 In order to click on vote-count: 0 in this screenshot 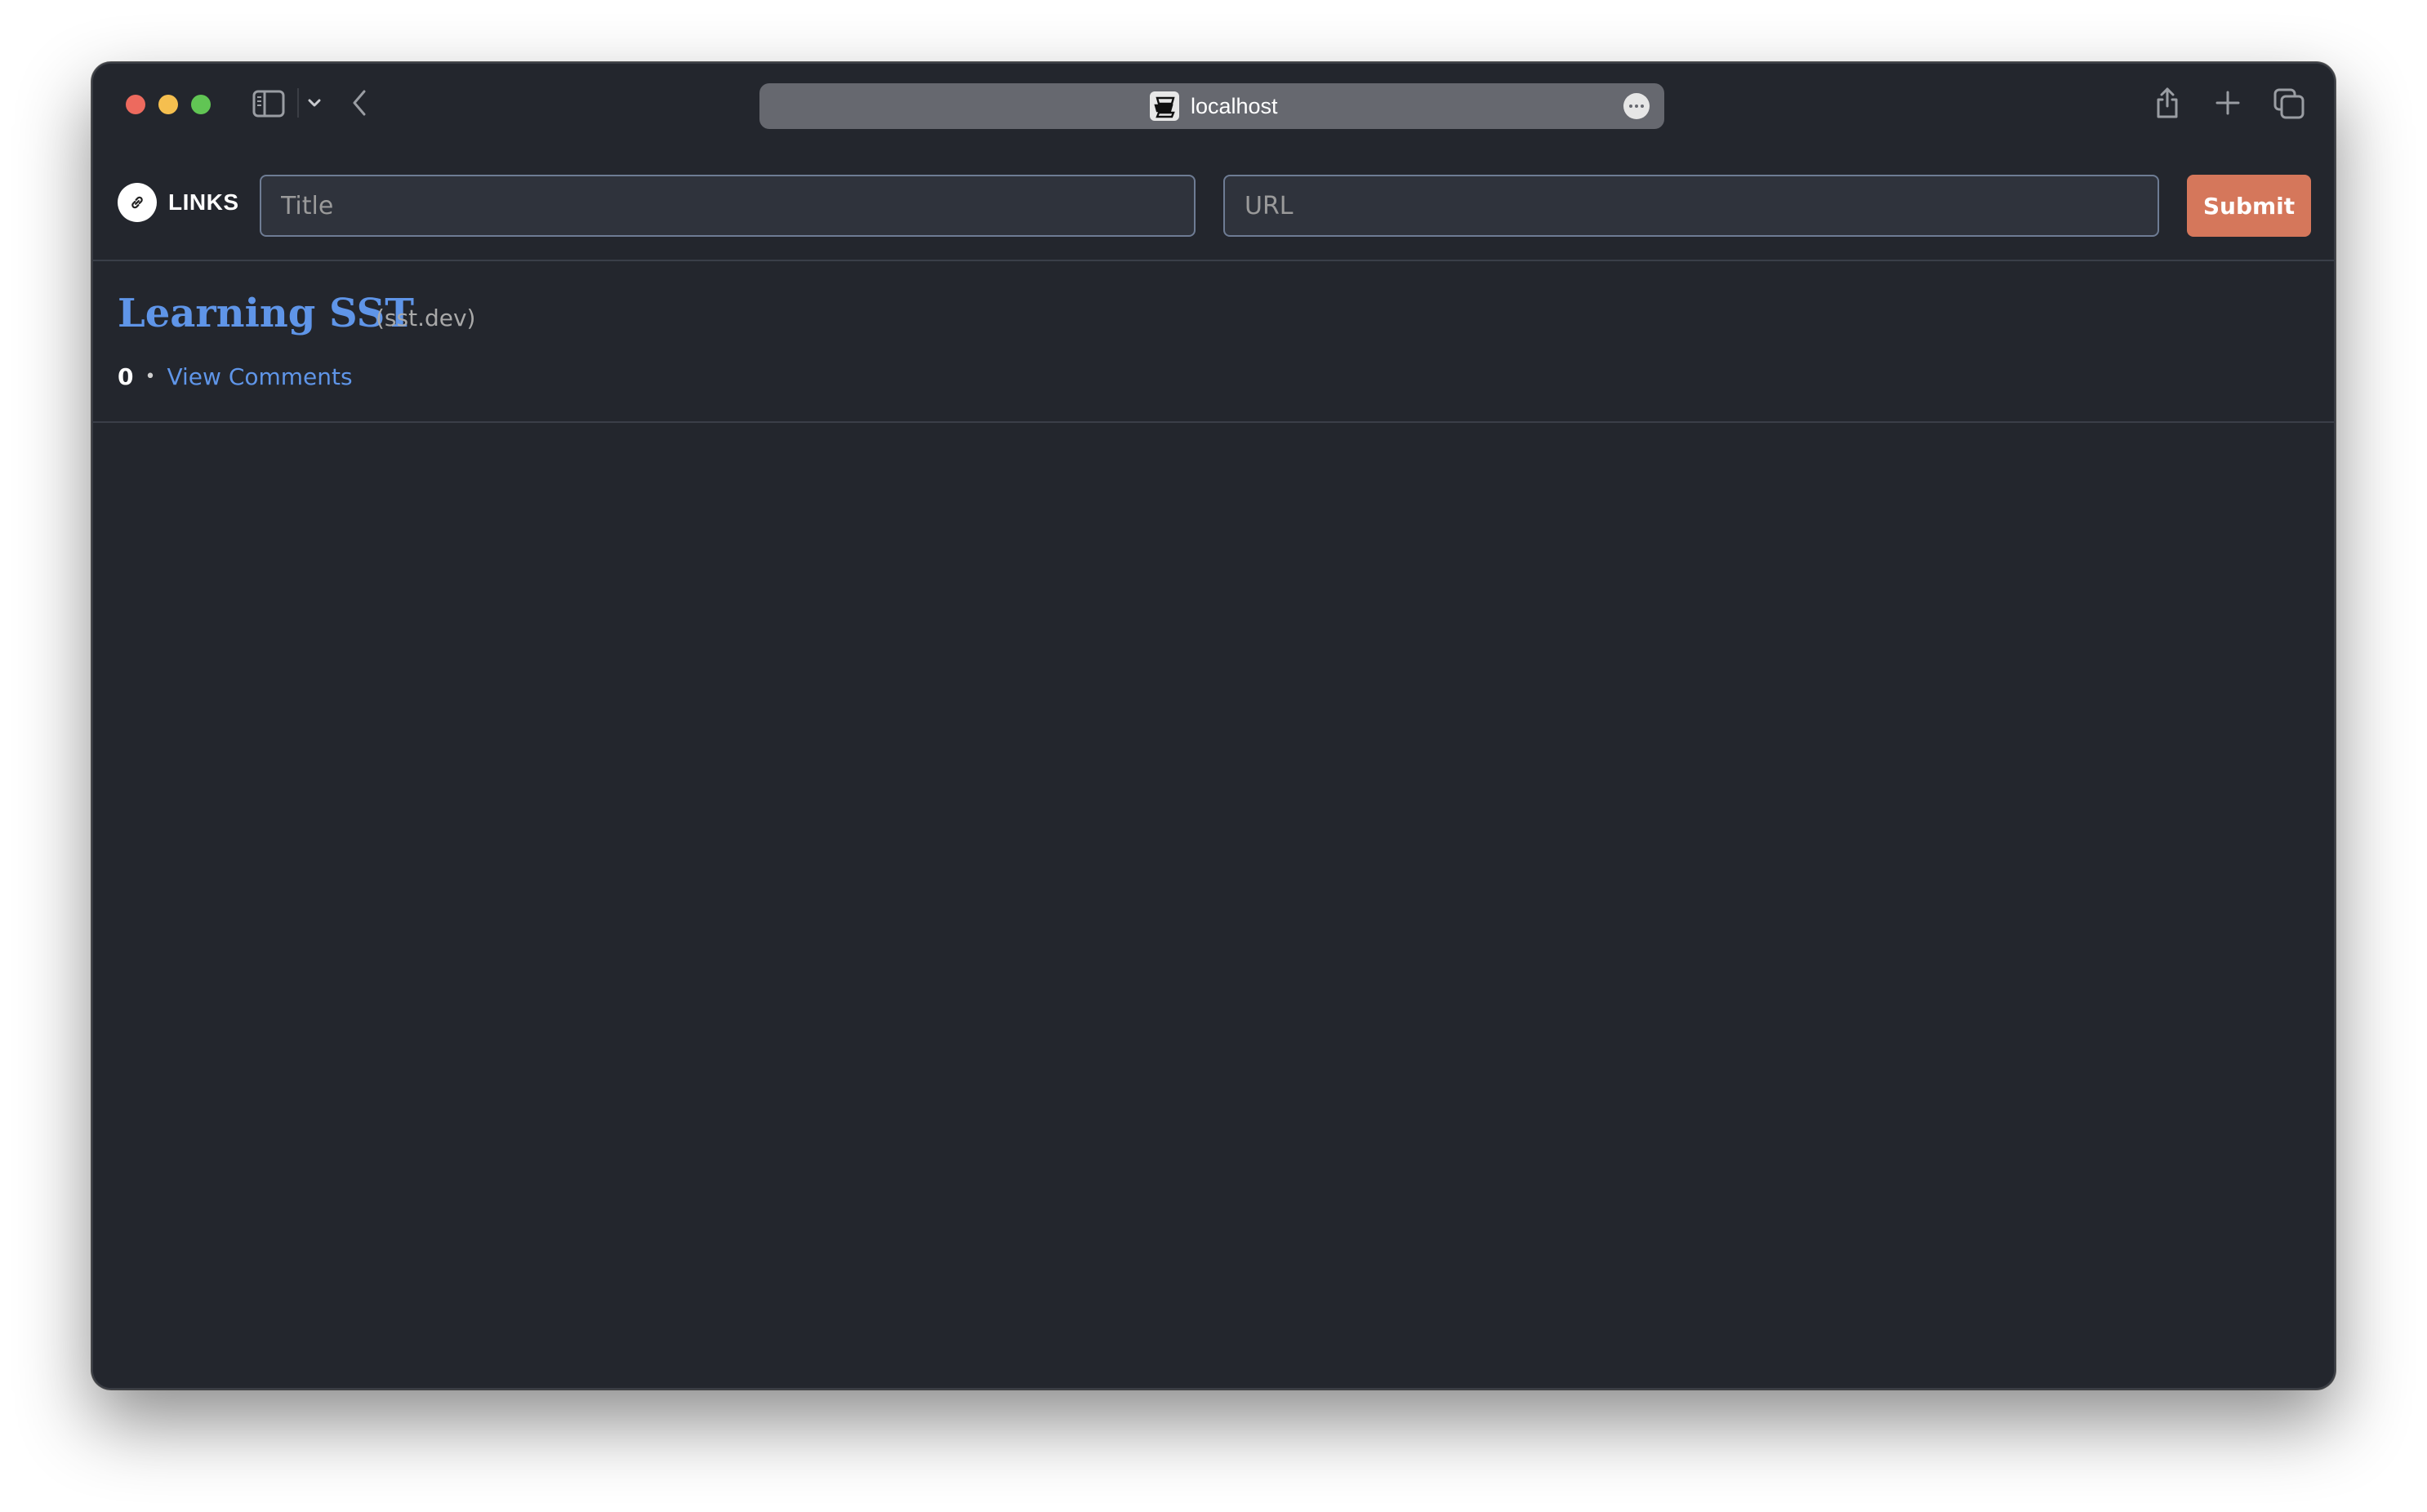, I will do `click(126, 377)`.